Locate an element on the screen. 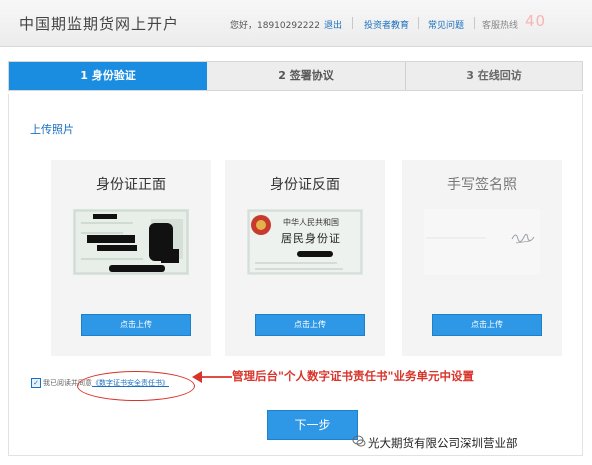 The image size is (592, 465). id-back-photo: 中华人民共和国 居民身份证 is located at coordinates (305, 242).